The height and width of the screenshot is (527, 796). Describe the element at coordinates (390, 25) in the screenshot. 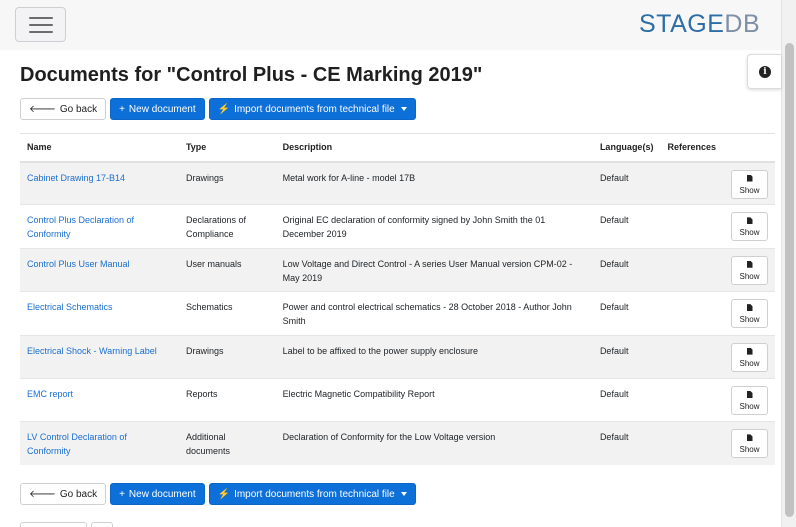

I see `top-navbar: STAGEDB` at that location.